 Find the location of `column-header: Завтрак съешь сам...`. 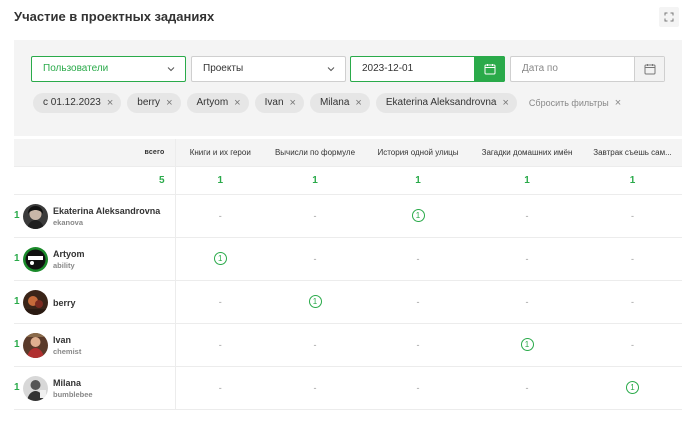

column-header: Завтрак съешь сам... is located at coordinates (632, 153).